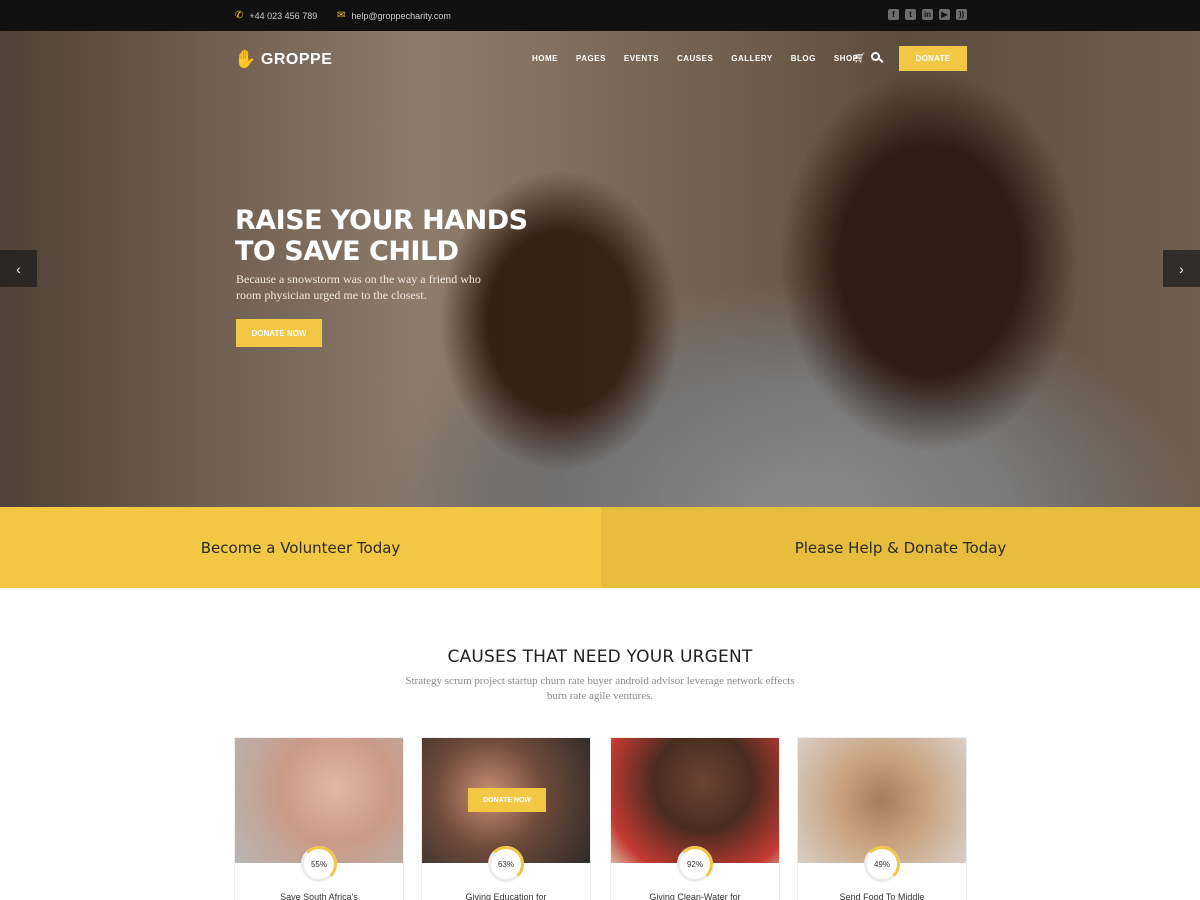 This screenshot has height=900, width=1200. What do you see at coordinates (319, 864) in the screenshot?
I see `progress-badge: 55%` at bounding box center [319, 864].